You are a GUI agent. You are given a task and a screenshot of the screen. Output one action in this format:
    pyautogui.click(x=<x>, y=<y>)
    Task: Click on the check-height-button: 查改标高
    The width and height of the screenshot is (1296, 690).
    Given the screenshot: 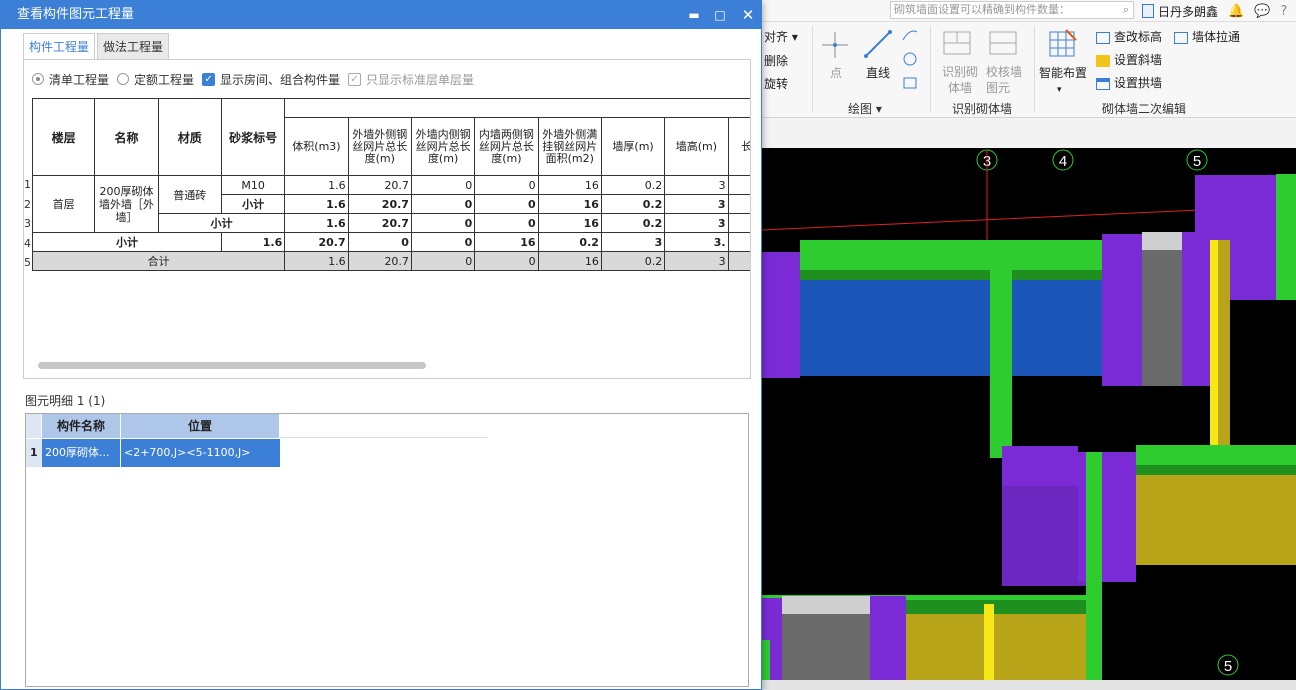 What is the action you would take?
    pyautogui.click(x=1129, y=36)
    